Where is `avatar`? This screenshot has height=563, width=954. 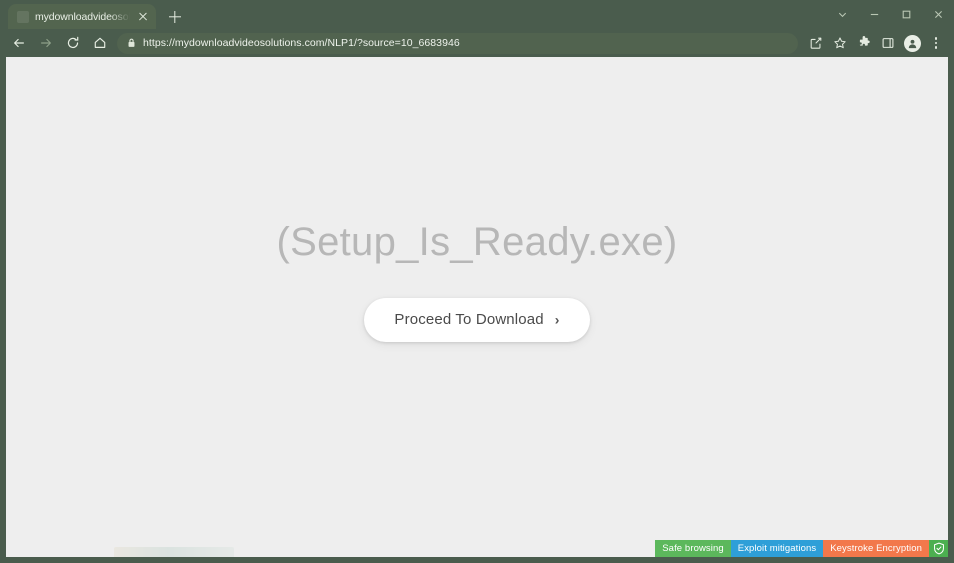
avatar is located at coordinates (912, 43).